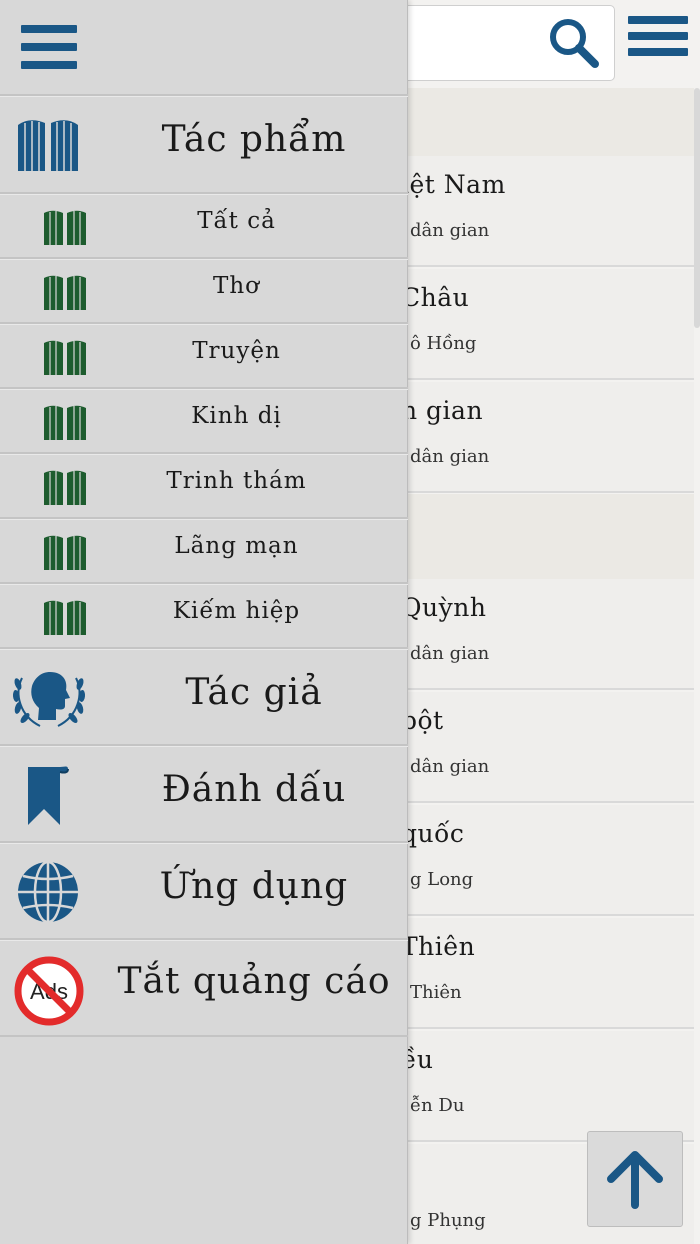 Image resolution: width=700 pixels, height=1244 pixels. Describe the element at coordinates (254, 789) in the screenshot. I see `drawer-item-label: Đánh dấu` at that location.